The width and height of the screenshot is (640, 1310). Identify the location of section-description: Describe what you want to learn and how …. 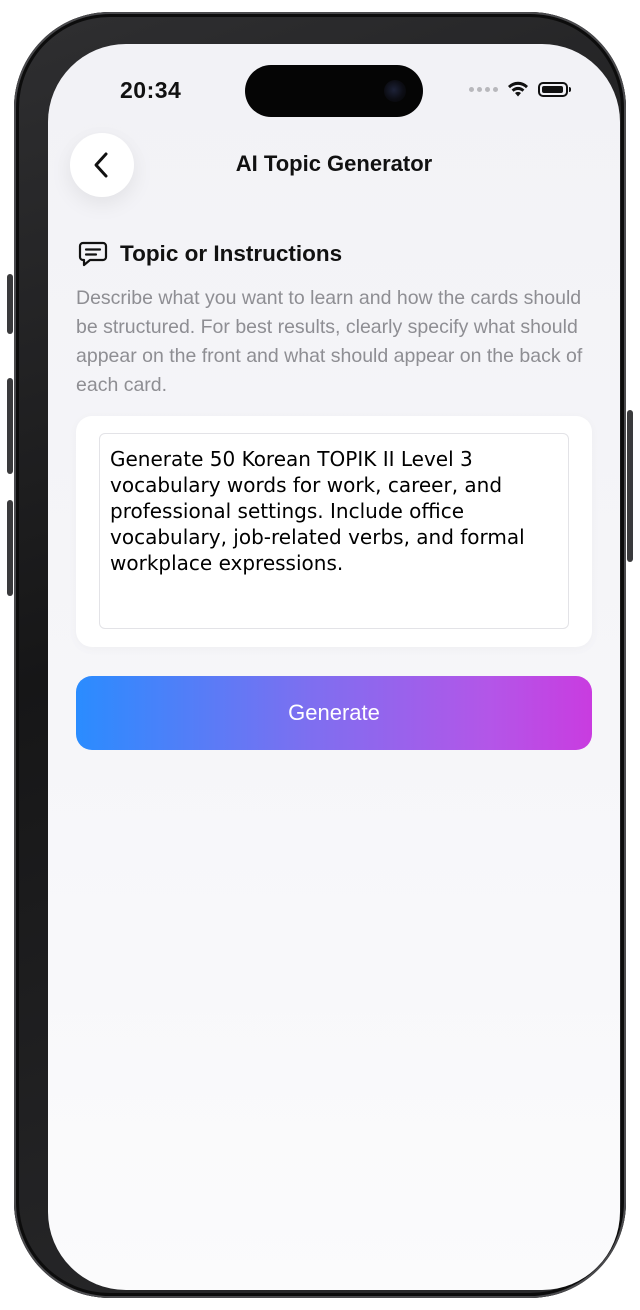
(329, 341).